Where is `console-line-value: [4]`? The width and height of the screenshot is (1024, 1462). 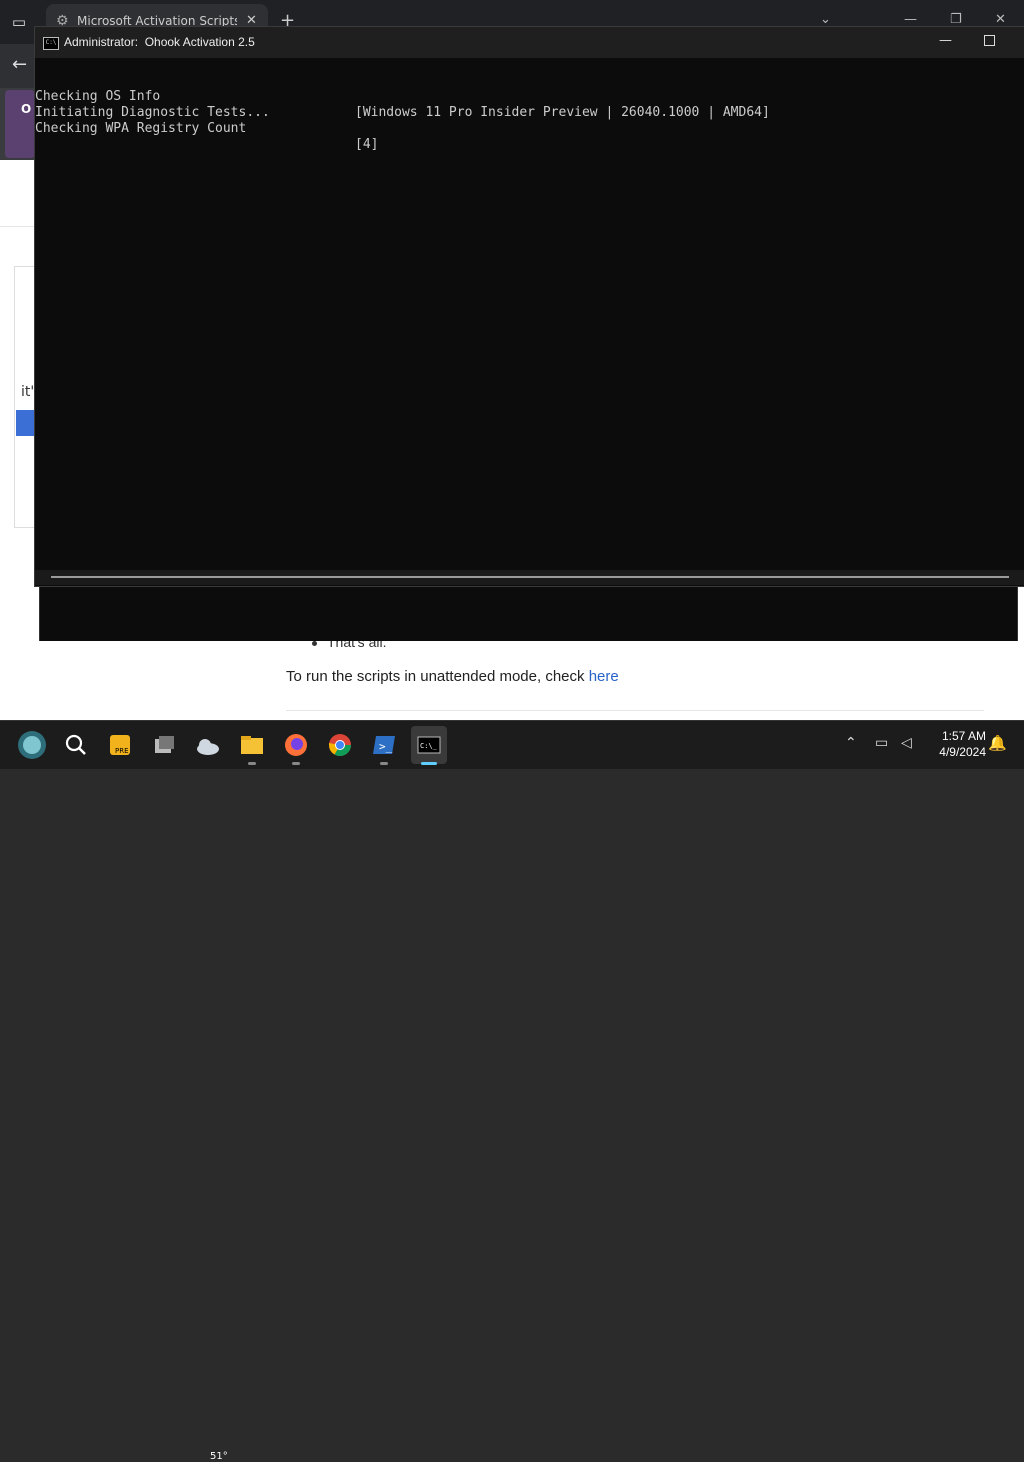 console-line-value: [4] is located at coordinates (367, 144).